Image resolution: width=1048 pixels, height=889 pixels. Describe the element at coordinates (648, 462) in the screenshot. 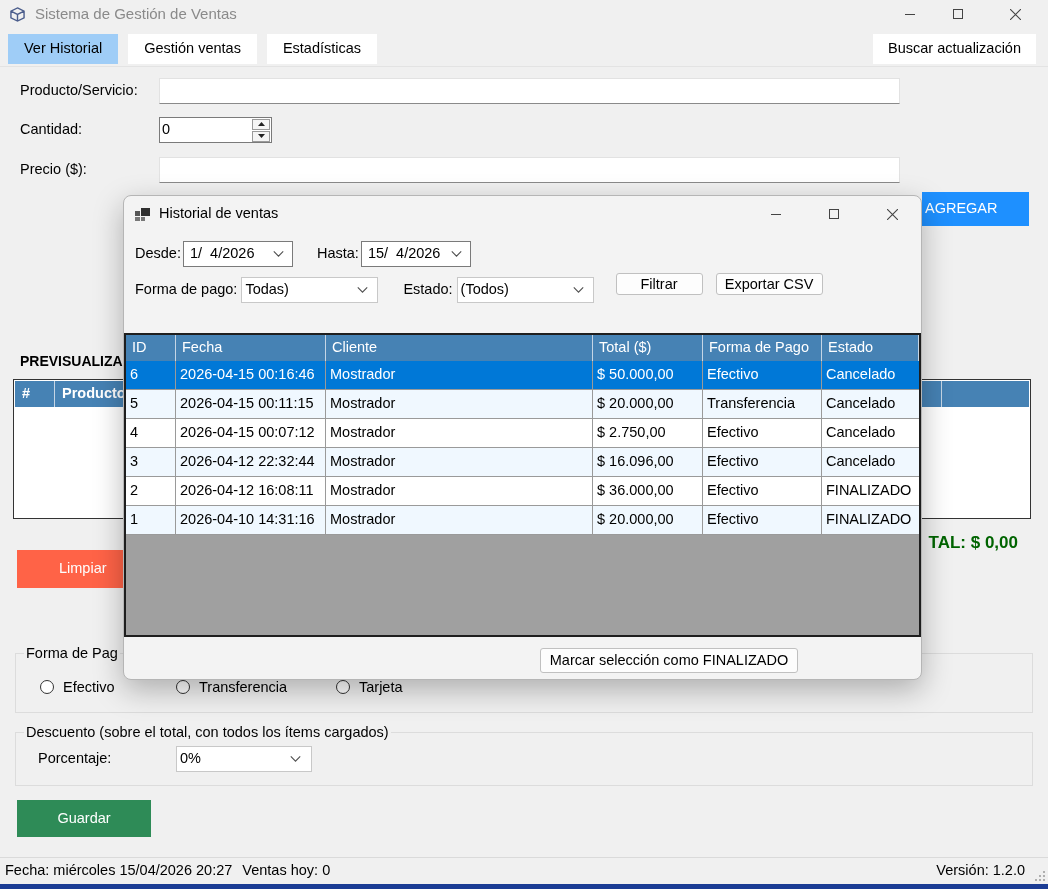

I see `table-cell: $ 16.096,00` at that location.